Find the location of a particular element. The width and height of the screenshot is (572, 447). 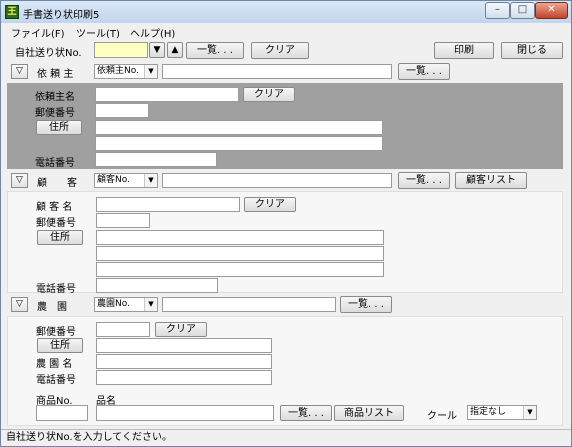

farm-address-input is located at coordinates (184, 345).